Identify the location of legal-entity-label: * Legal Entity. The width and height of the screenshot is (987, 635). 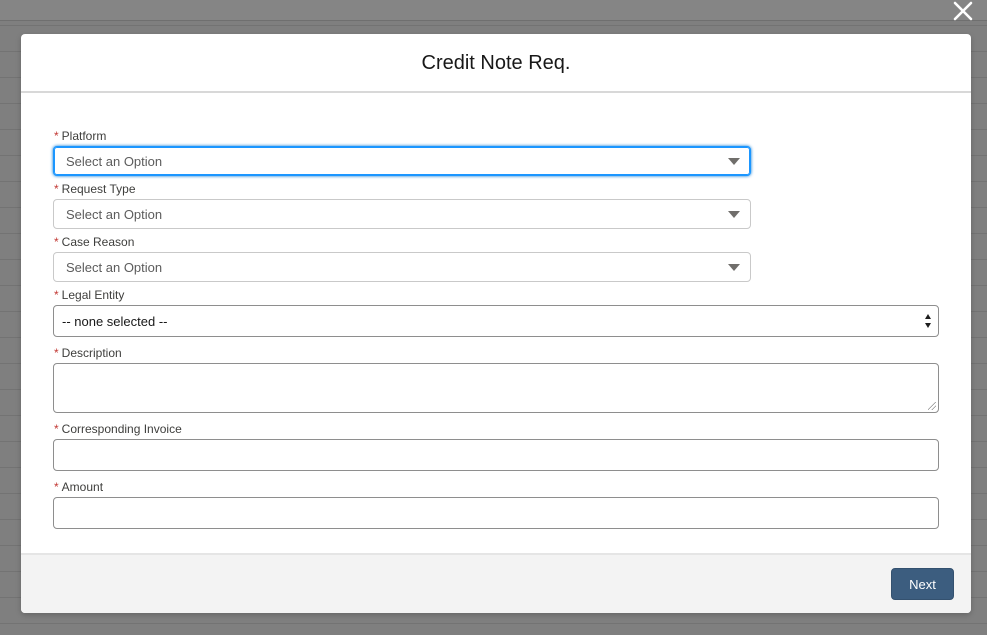
(89, 295).